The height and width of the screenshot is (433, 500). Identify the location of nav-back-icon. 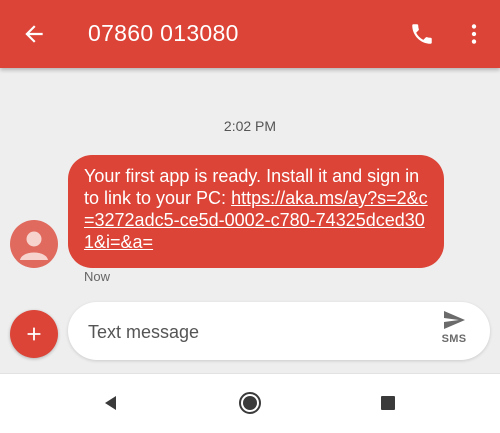
(110, 403).